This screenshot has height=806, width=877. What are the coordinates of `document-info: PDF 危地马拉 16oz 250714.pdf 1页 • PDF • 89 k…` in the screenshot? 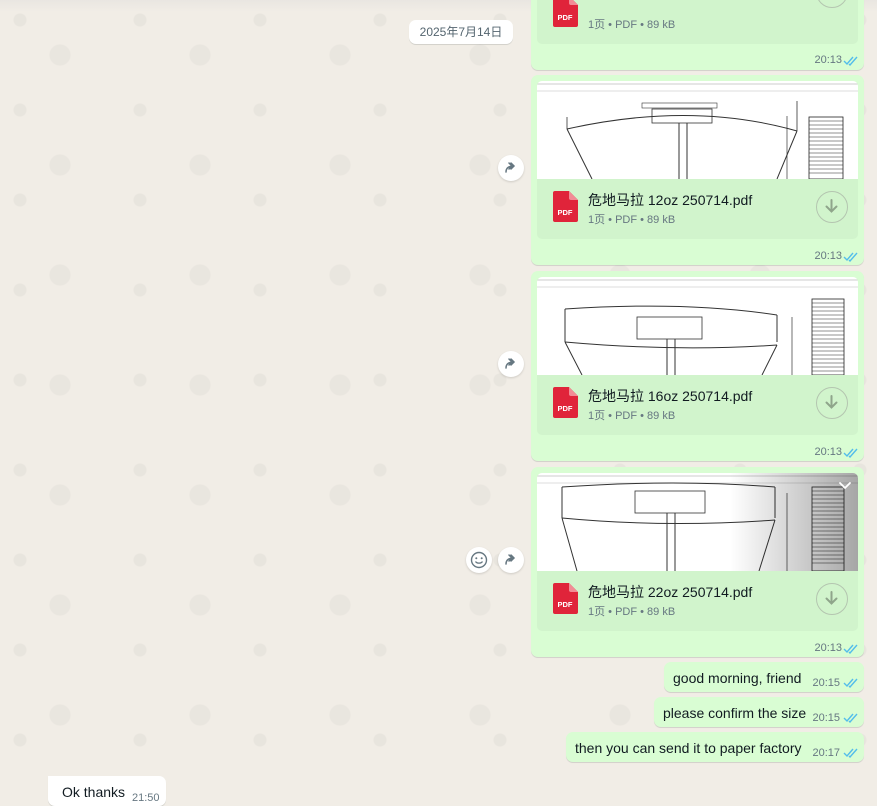 It's located at (697, 405).